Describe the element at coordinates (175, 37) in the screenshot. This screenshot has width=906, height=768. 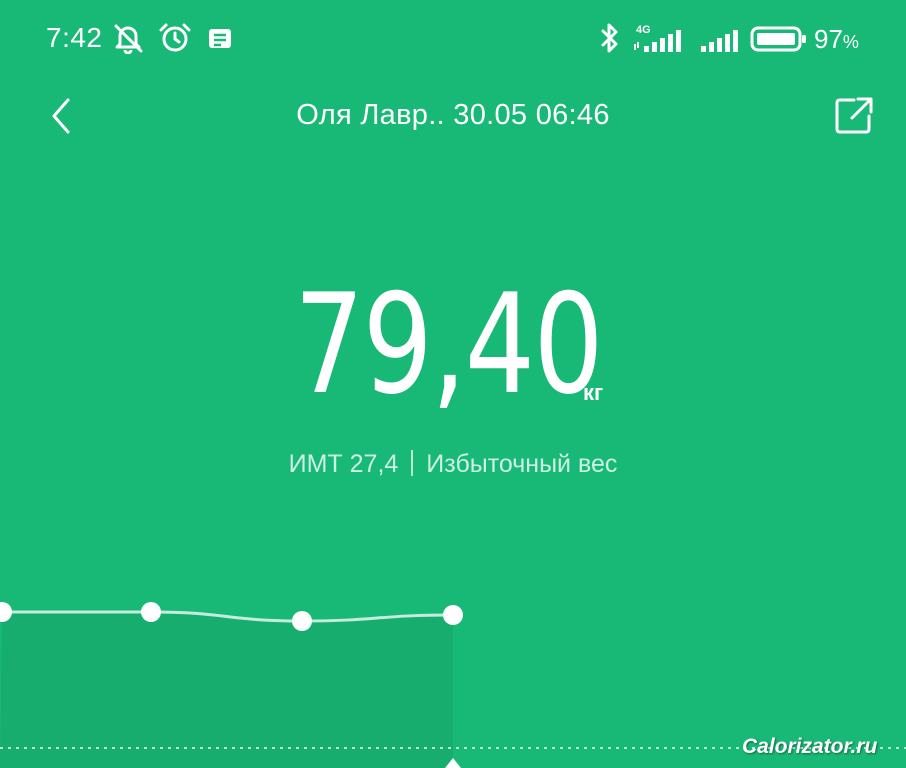
I see `alarm-clock-icon` at that location.